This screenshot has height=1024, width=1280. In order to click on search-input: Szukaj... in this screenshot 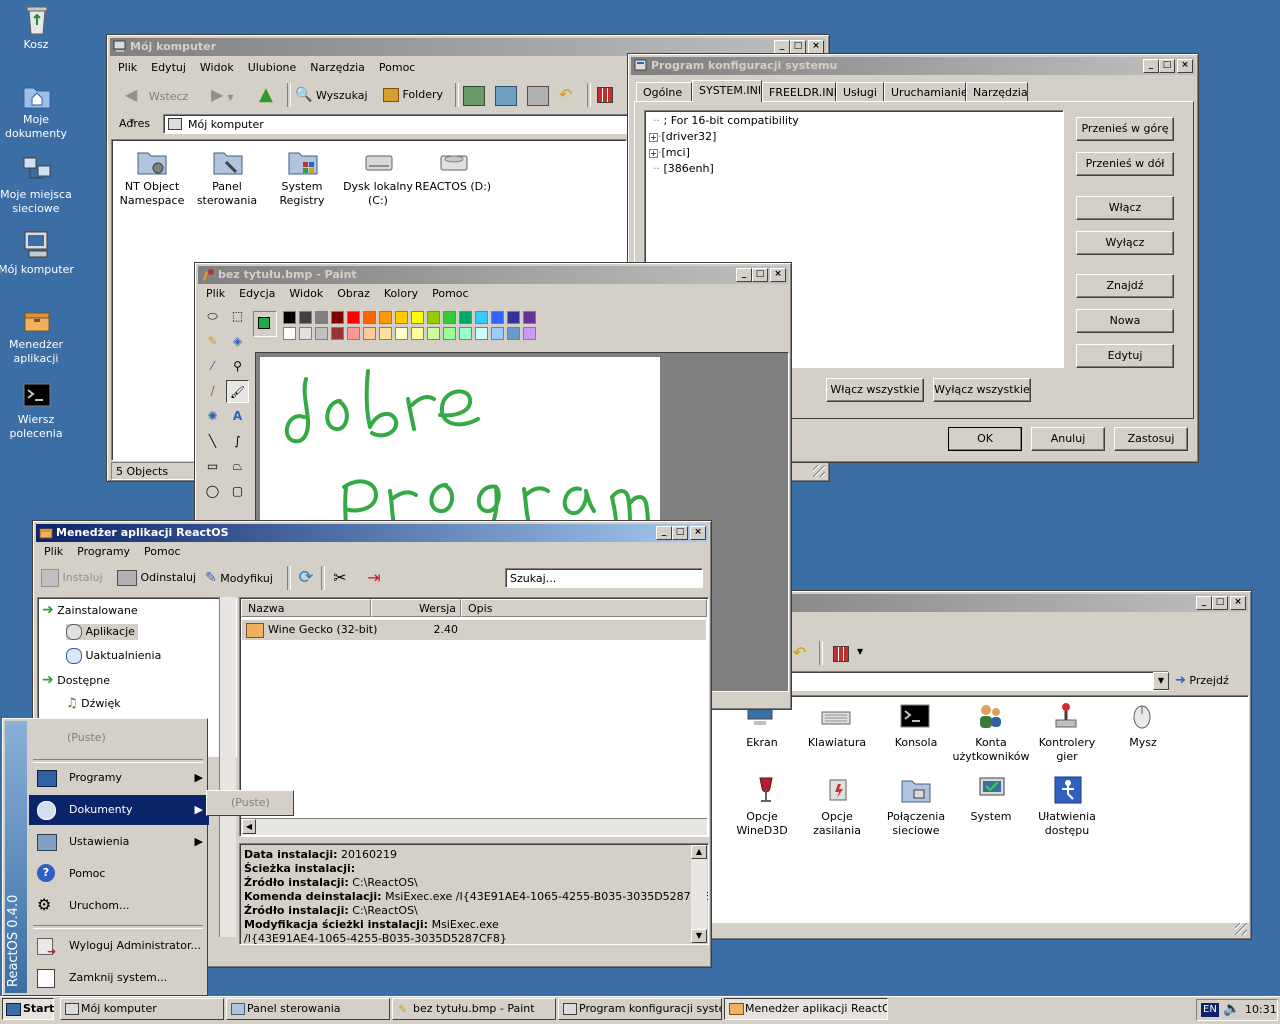, I will do `click(604, 578)`.